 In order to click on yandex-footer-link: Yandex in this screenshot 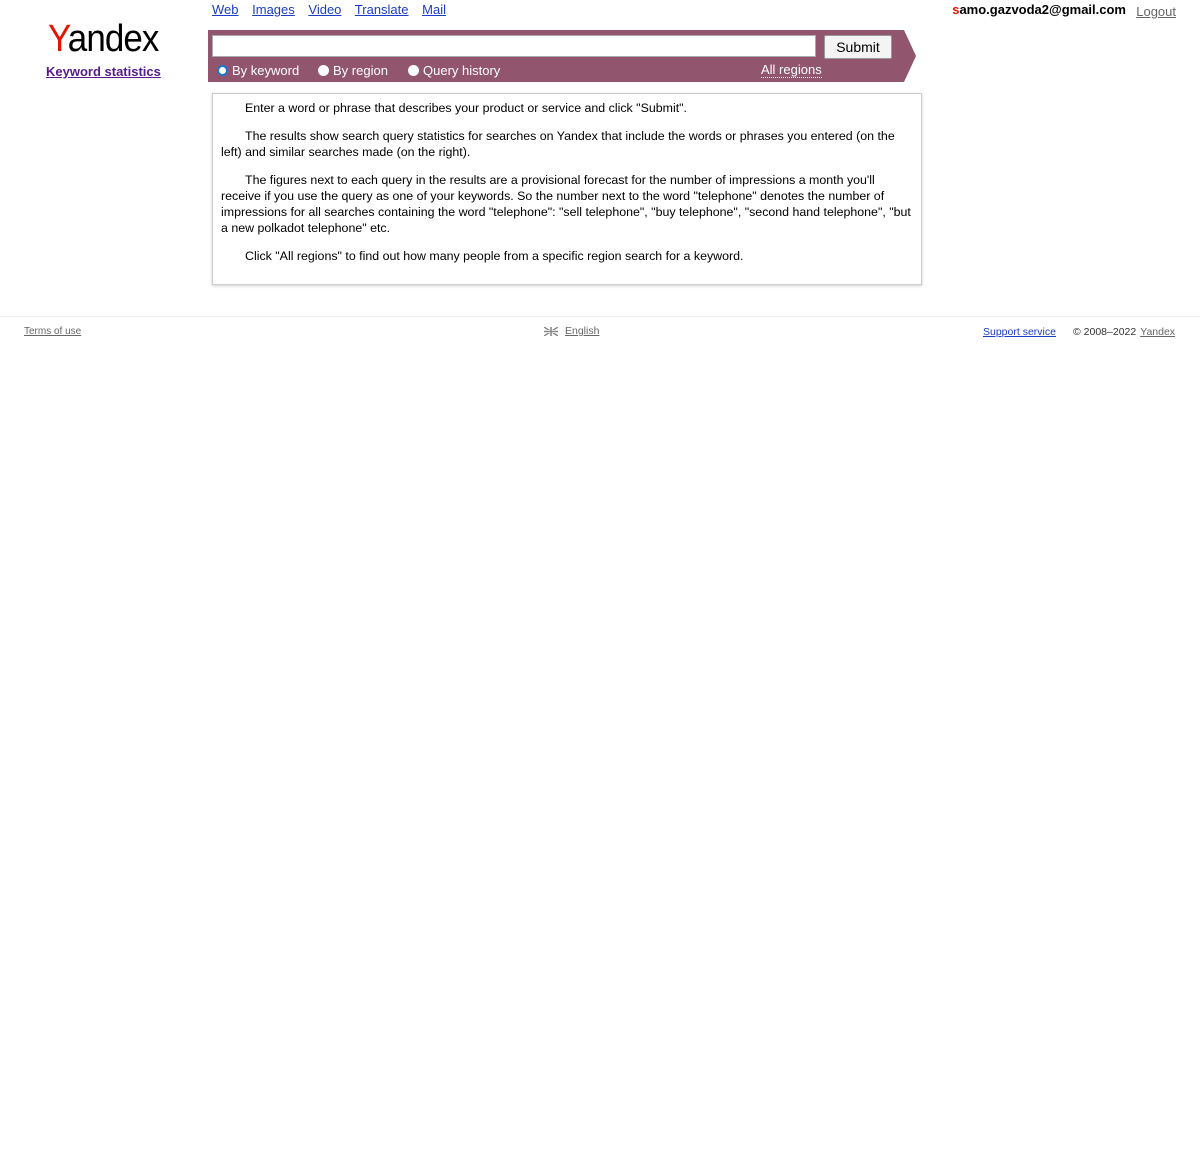, I will do `click(1157, 332)`.